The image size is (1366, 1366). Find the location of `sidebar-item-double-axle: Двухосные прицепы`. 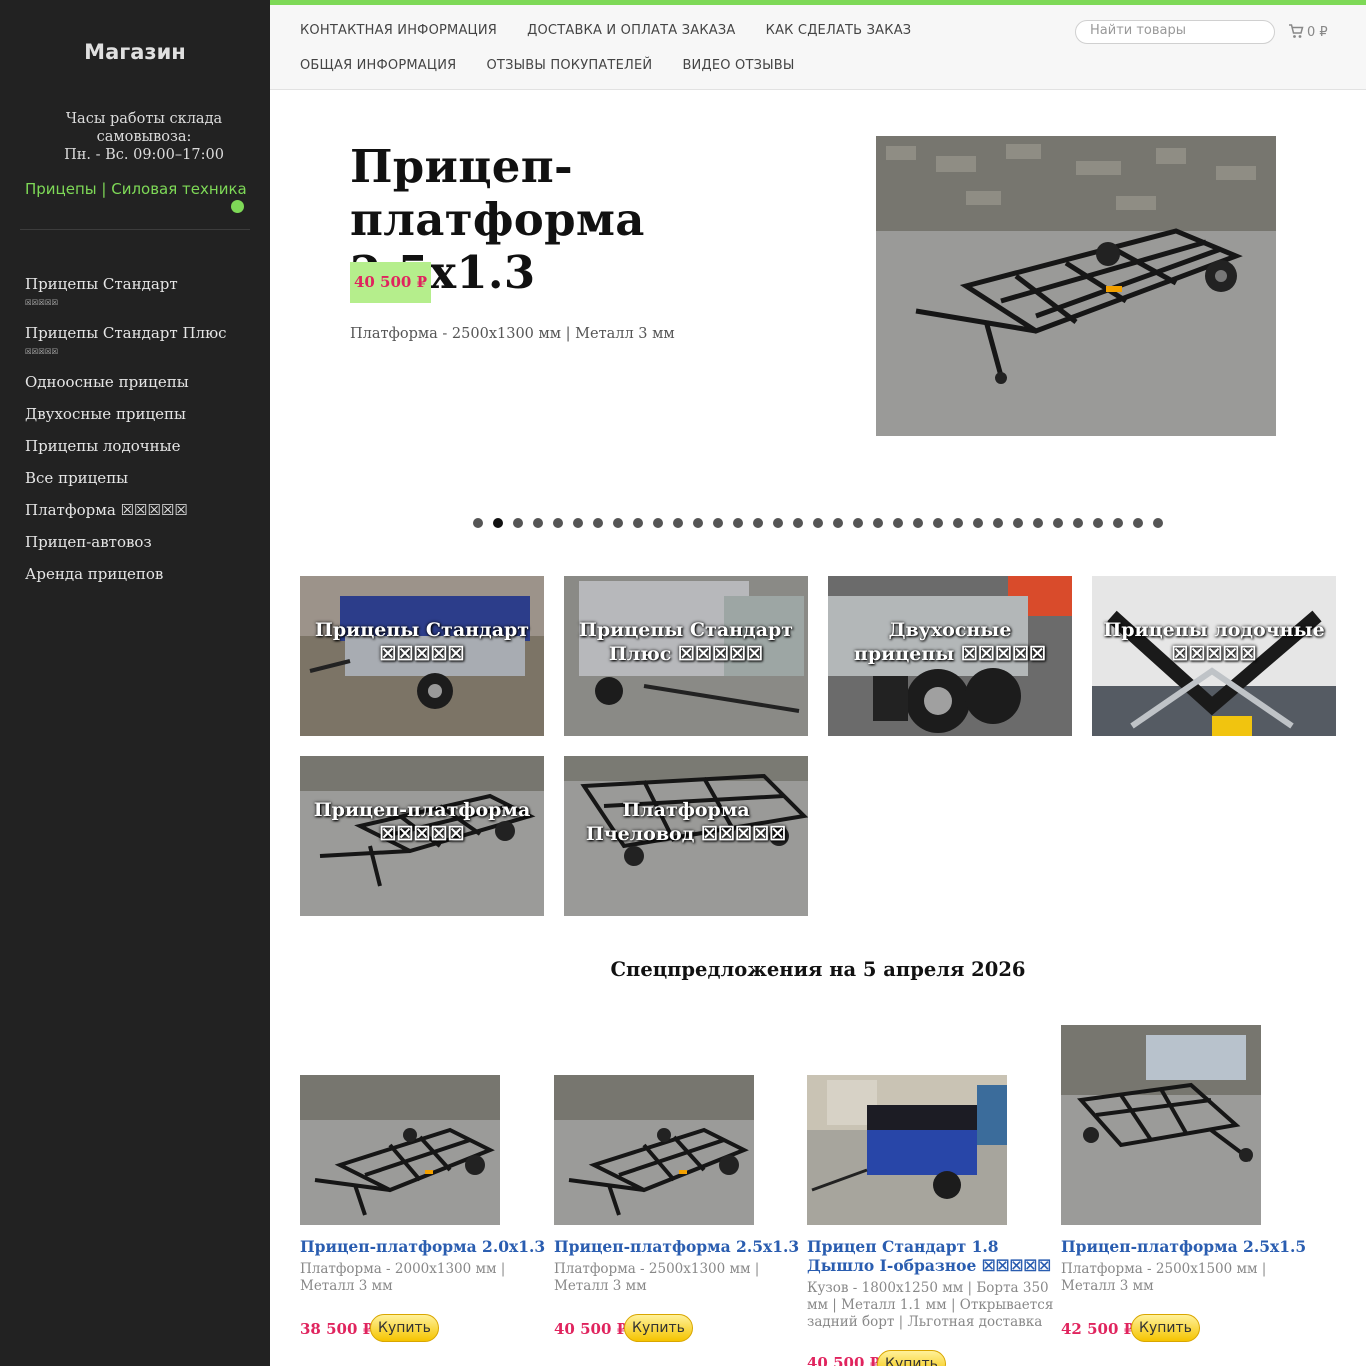

sidebar-item-double-axle: Двухосные прицепы is located at coordinates (142, 414).